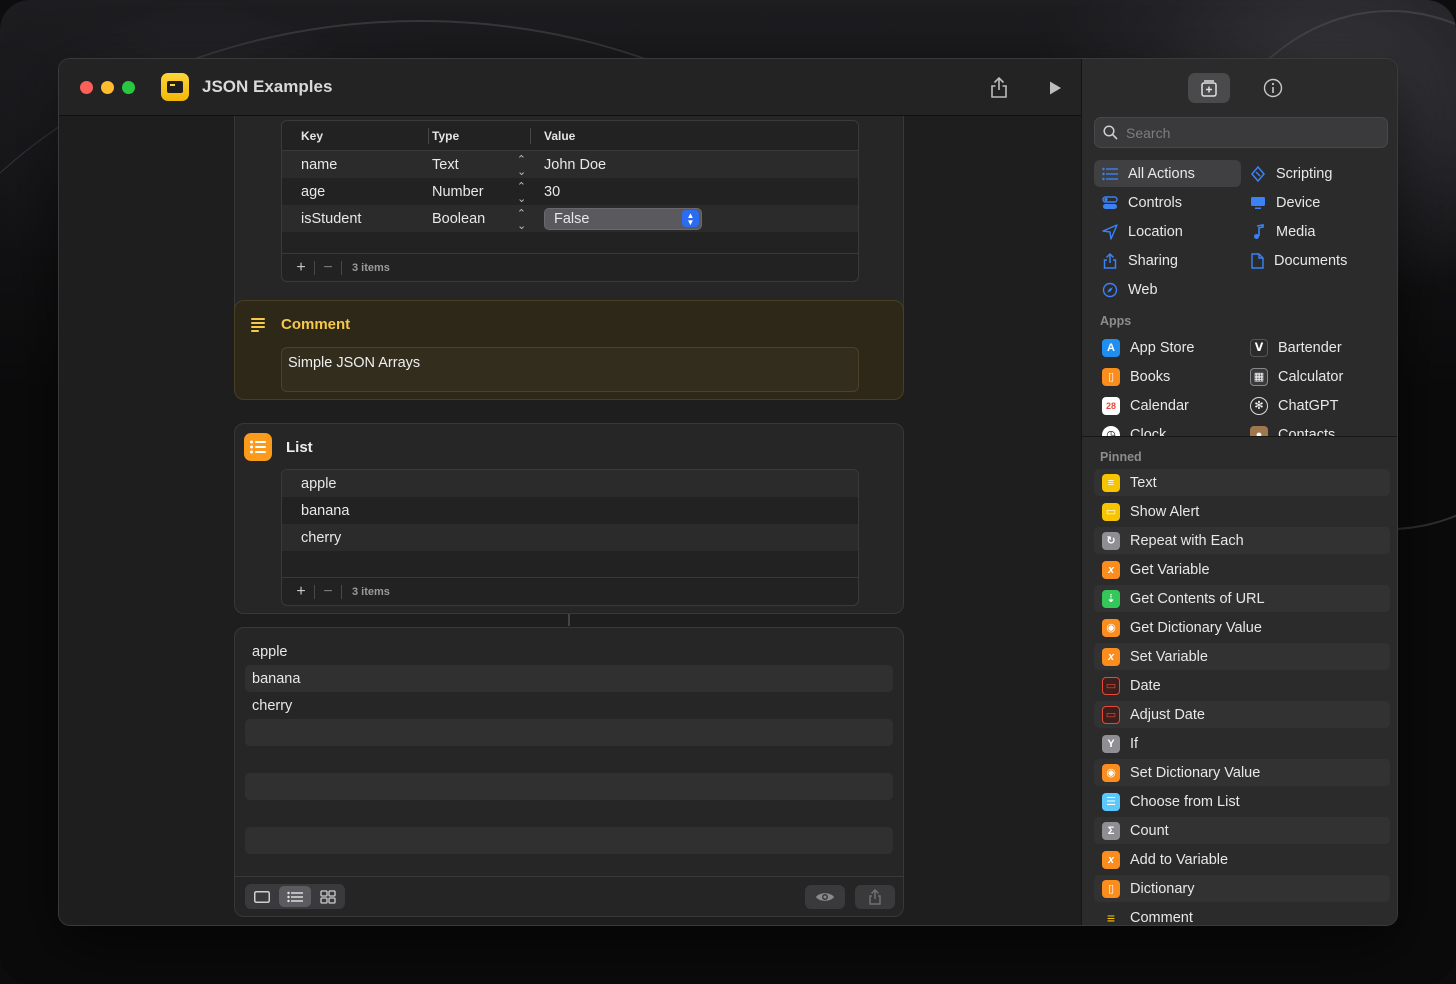 This screenshot has width=1456, height=984. What do you see at coordinates (1242, 569) in the screenshot?
I see `pinned-action-get-variable: x Get Variable` at bounding box center [1242, 569].